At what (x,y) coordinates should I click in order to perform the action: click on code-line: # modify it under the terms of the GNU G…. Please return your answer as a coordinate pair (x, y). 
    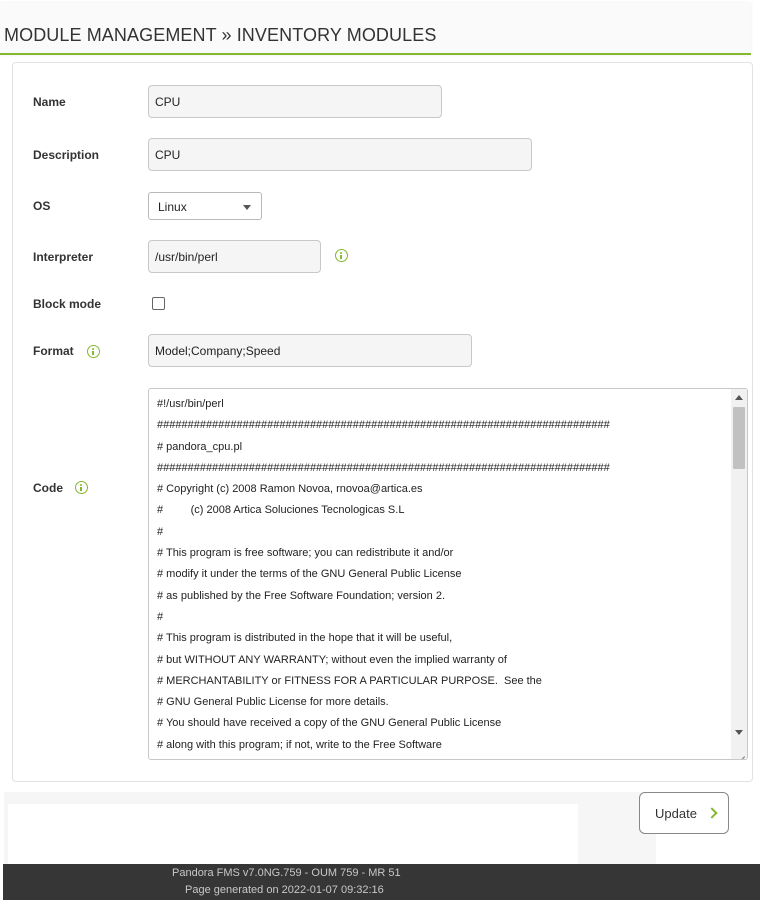
    Looking at the image, I should click on (309, 574).